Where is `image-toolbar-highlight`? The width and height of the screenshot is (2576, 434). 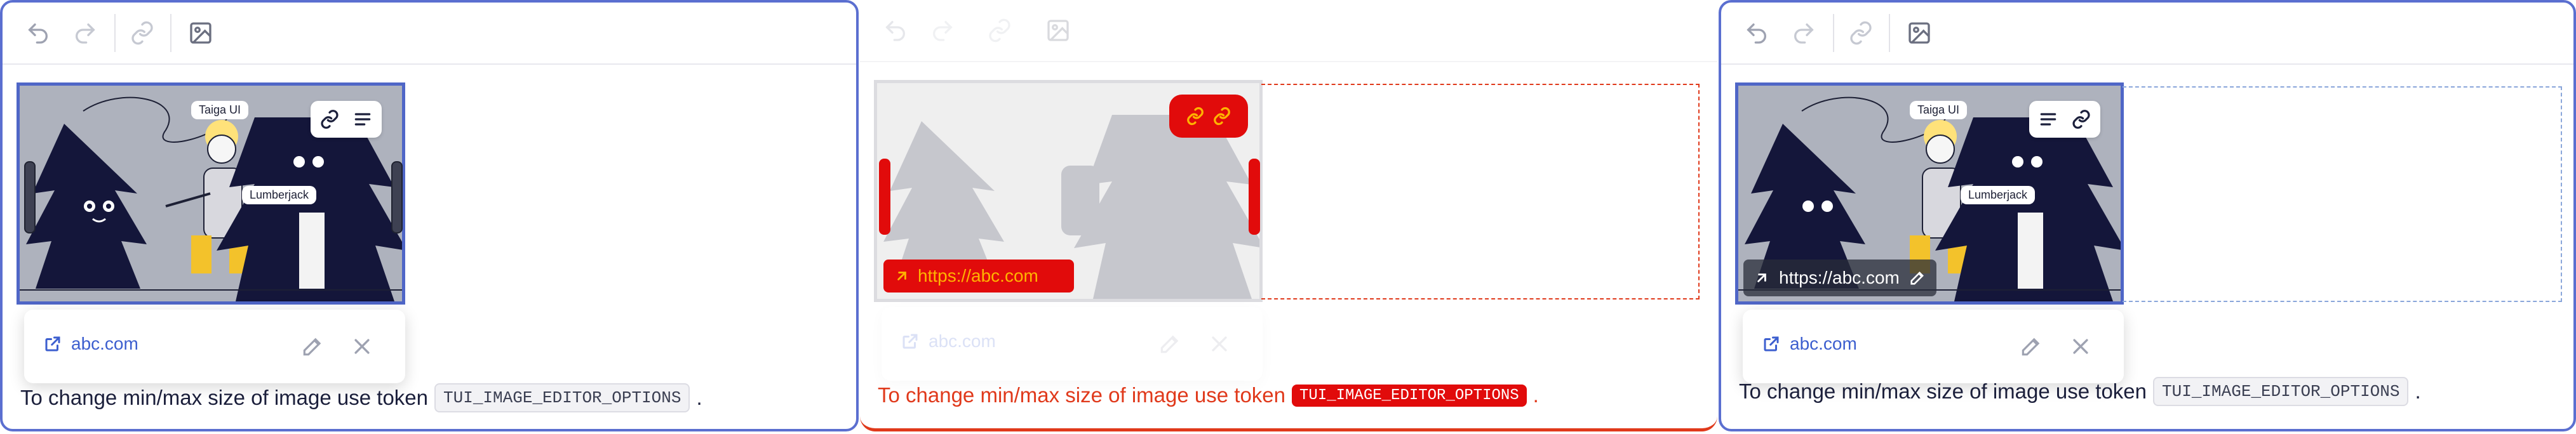 image-toolbar-highlight is located at coordinates (1208, 117).